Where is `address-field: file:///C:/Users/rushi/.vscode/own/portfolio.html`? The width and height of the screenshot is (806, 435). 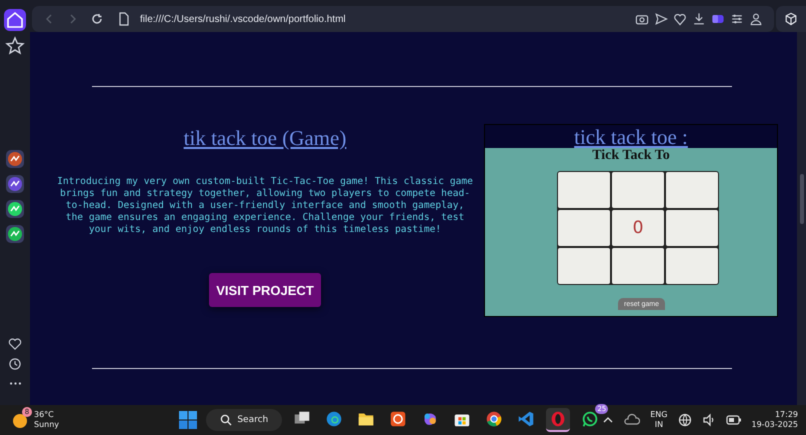
address-field: file:///C:/Users/rushi/.vscode/own/portfolio.html is located at coordinates (243, 19).